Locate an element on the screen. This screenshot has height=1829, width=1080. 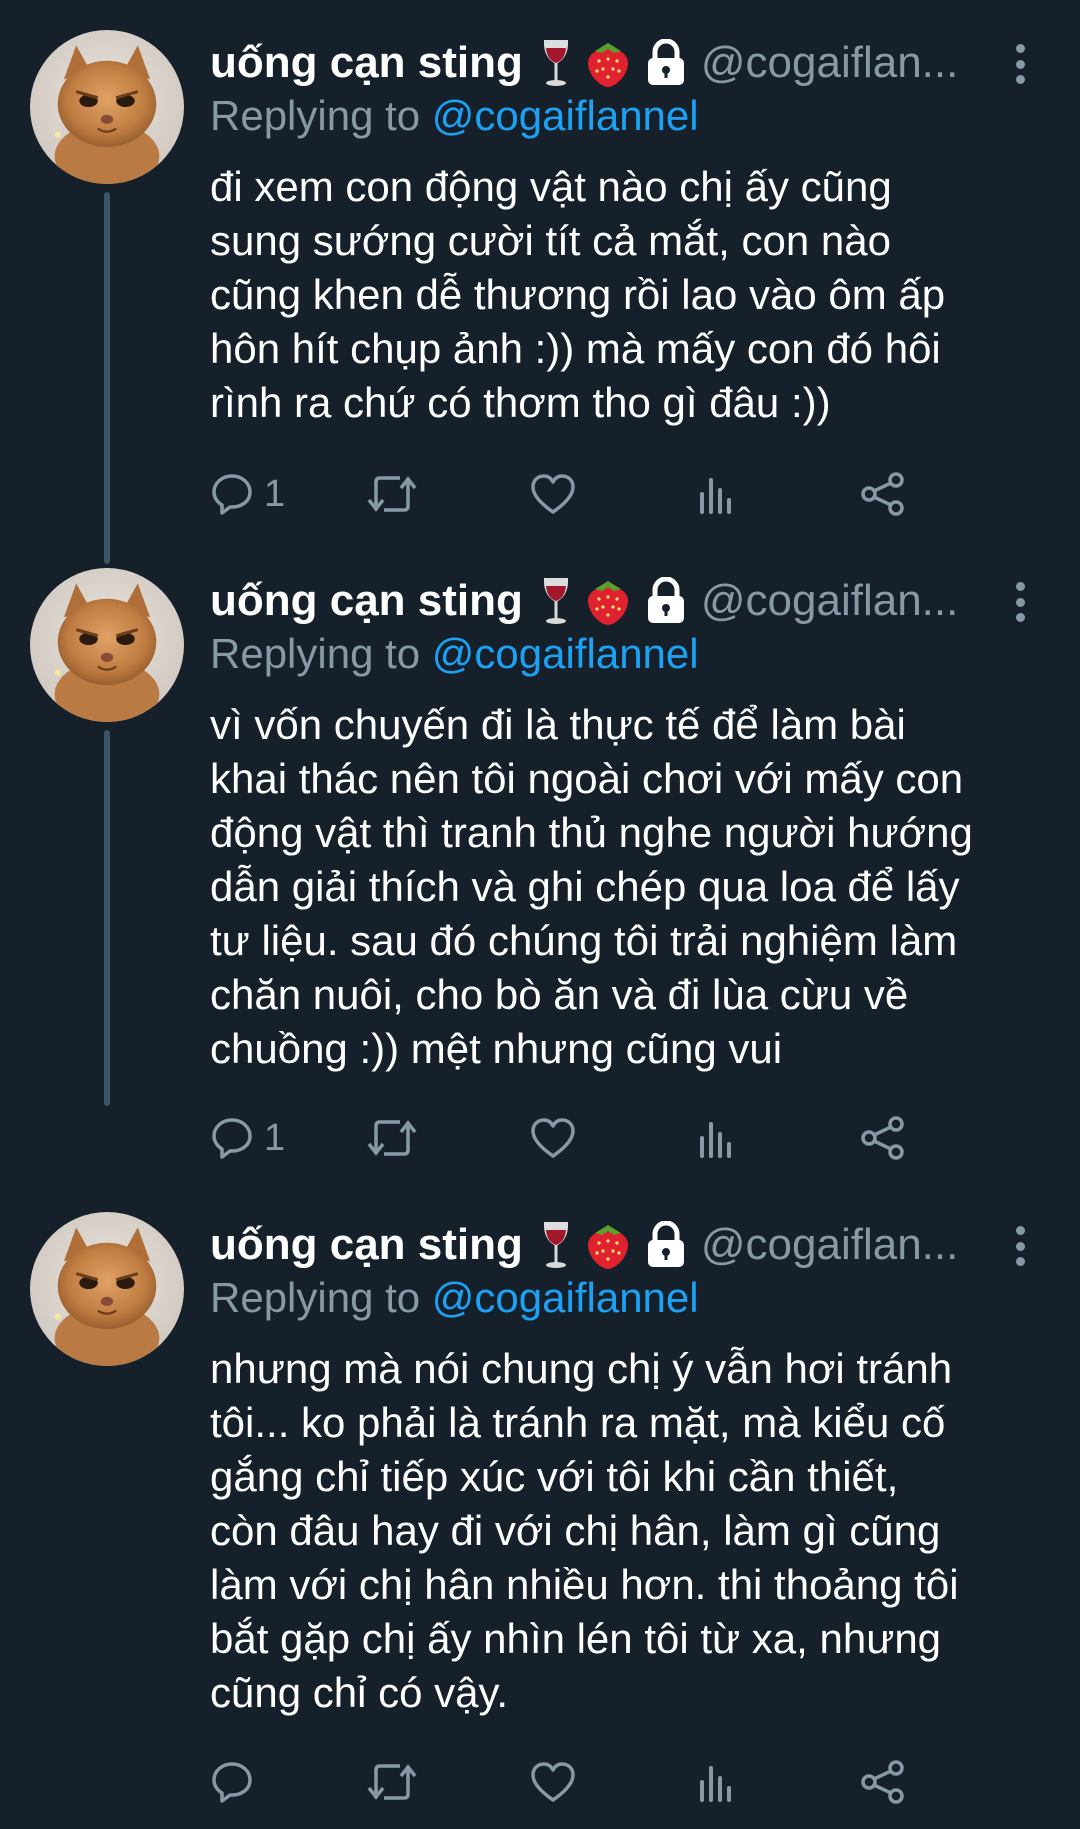
reply-button is located at coordinates (237, 1782).